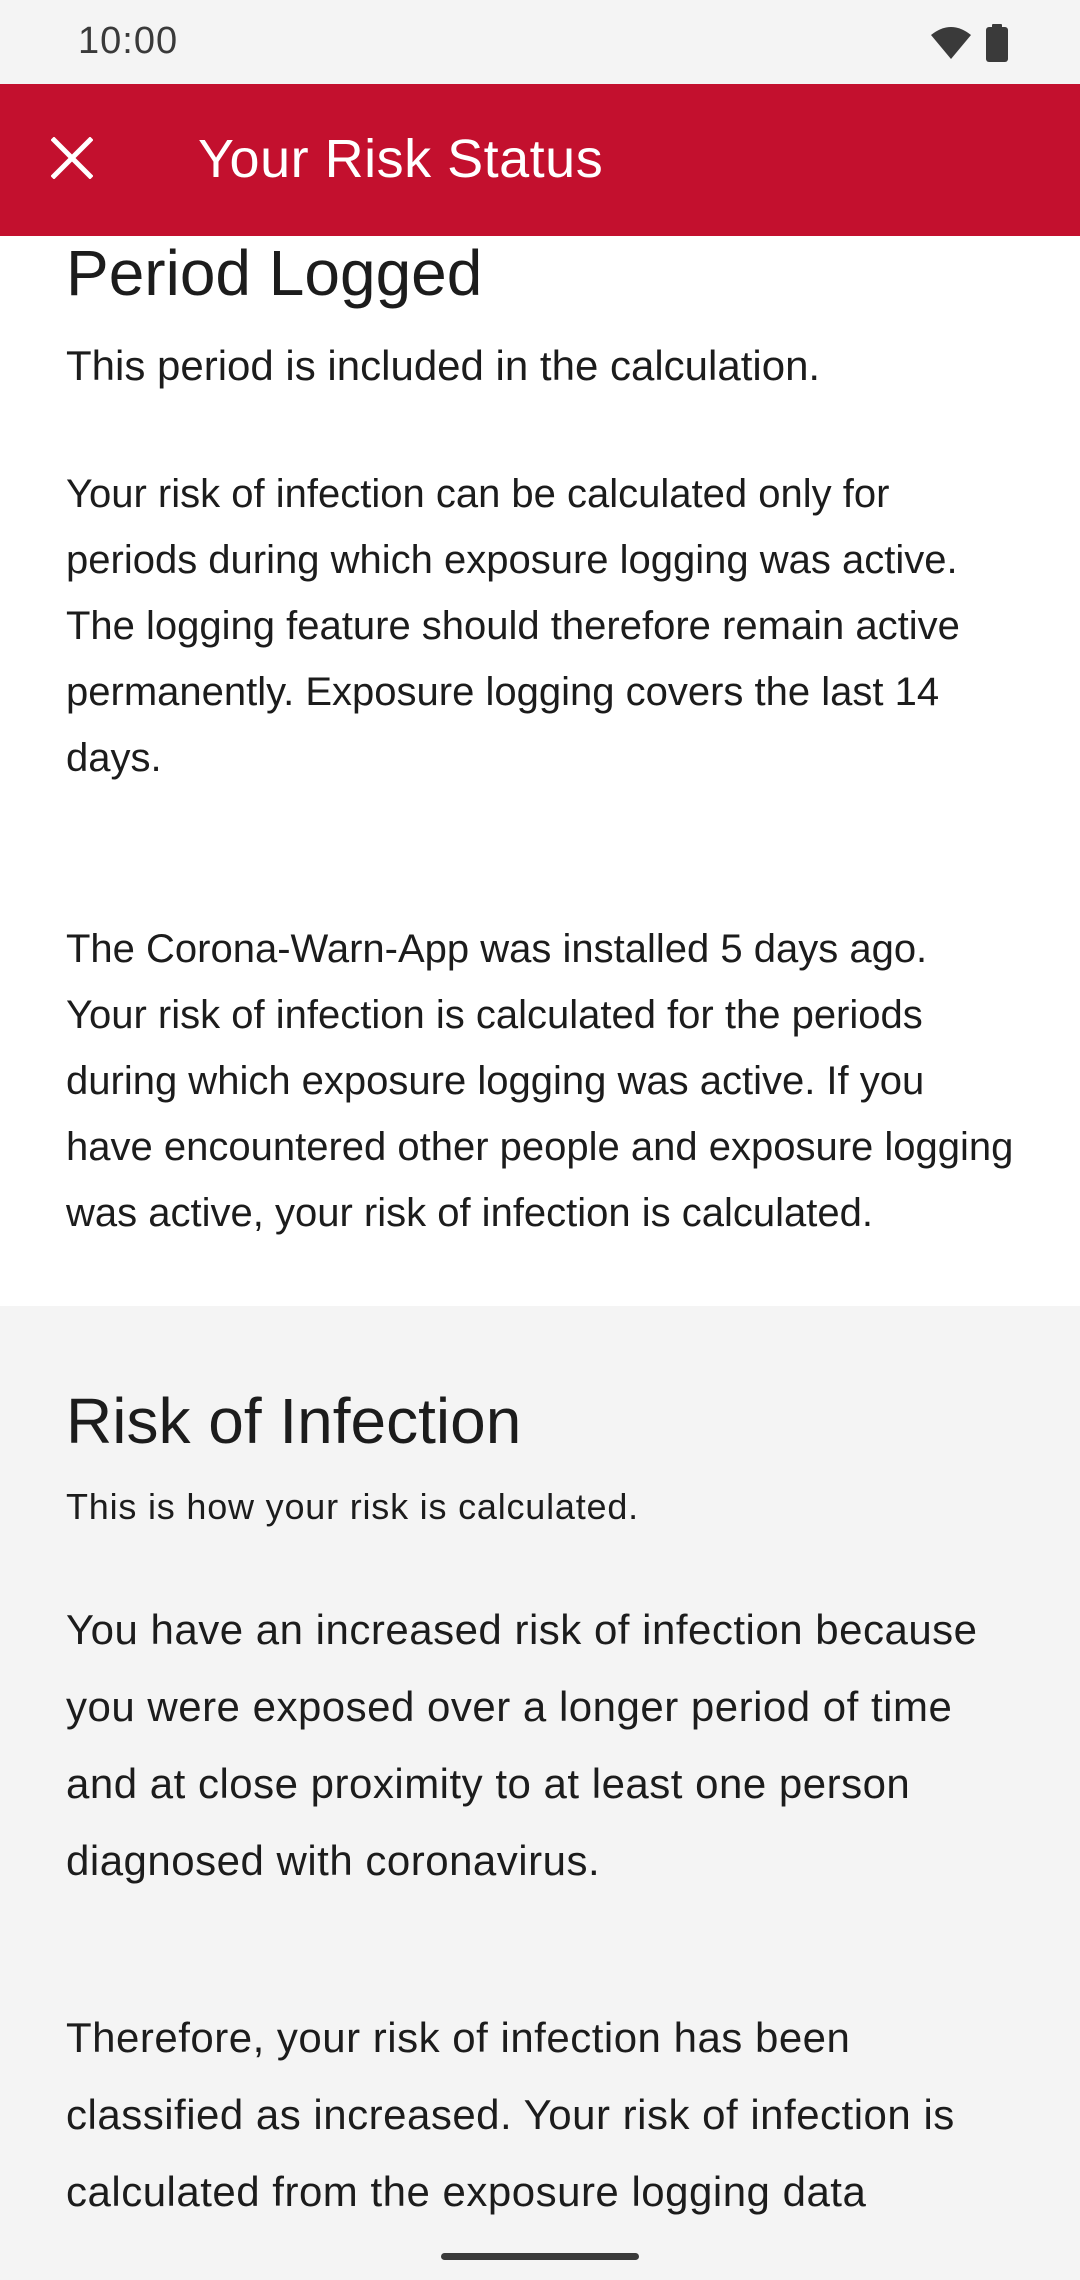  I want to click on battery-icon, so click(997, 45).